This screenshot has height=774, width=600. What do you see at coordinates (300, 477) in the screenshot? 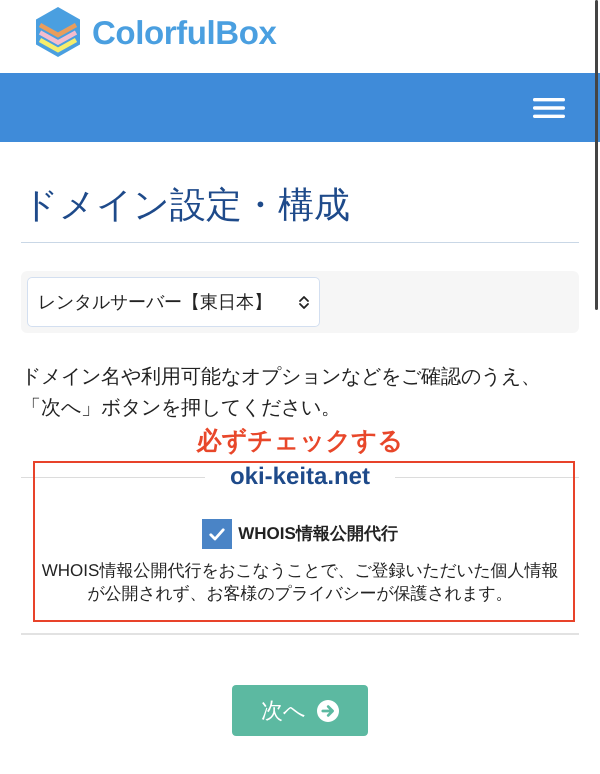
I see `domain-name: oki-keita.net` at bounding box center [300, 477].